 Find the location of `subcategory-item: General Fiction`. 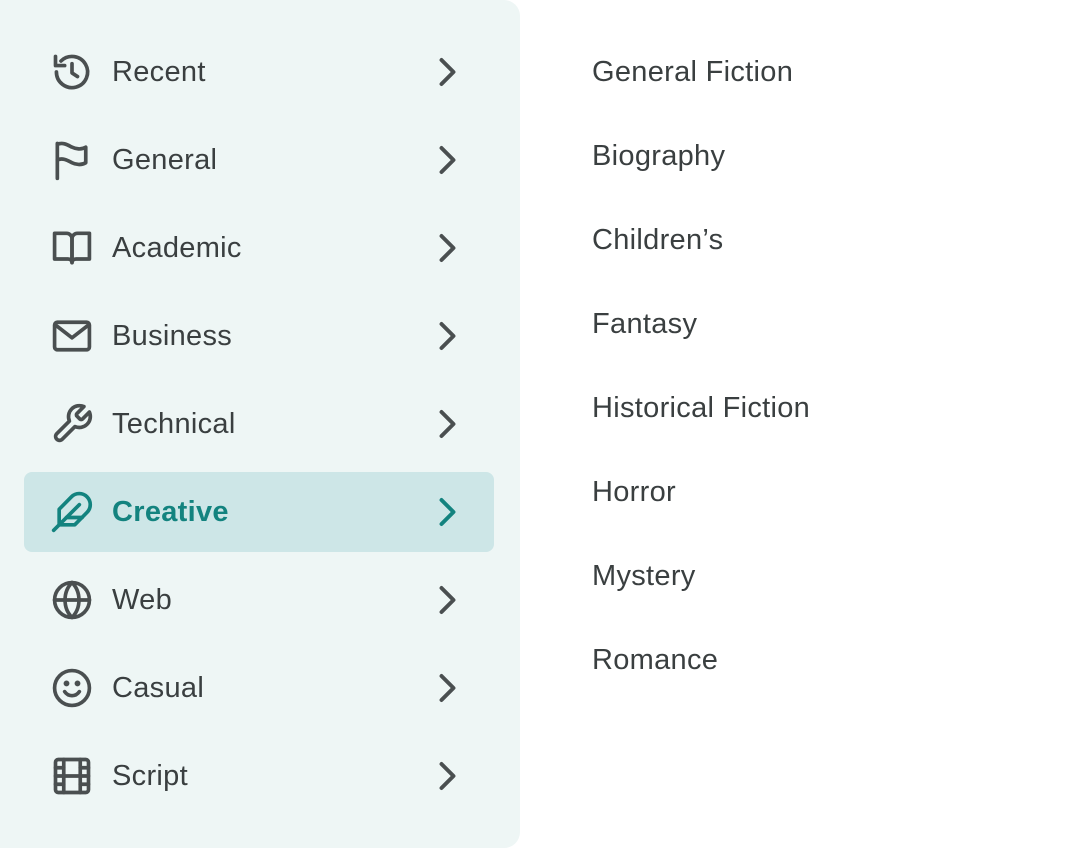

subcategory-item: General Fiction is located at coordinates (701, 76).